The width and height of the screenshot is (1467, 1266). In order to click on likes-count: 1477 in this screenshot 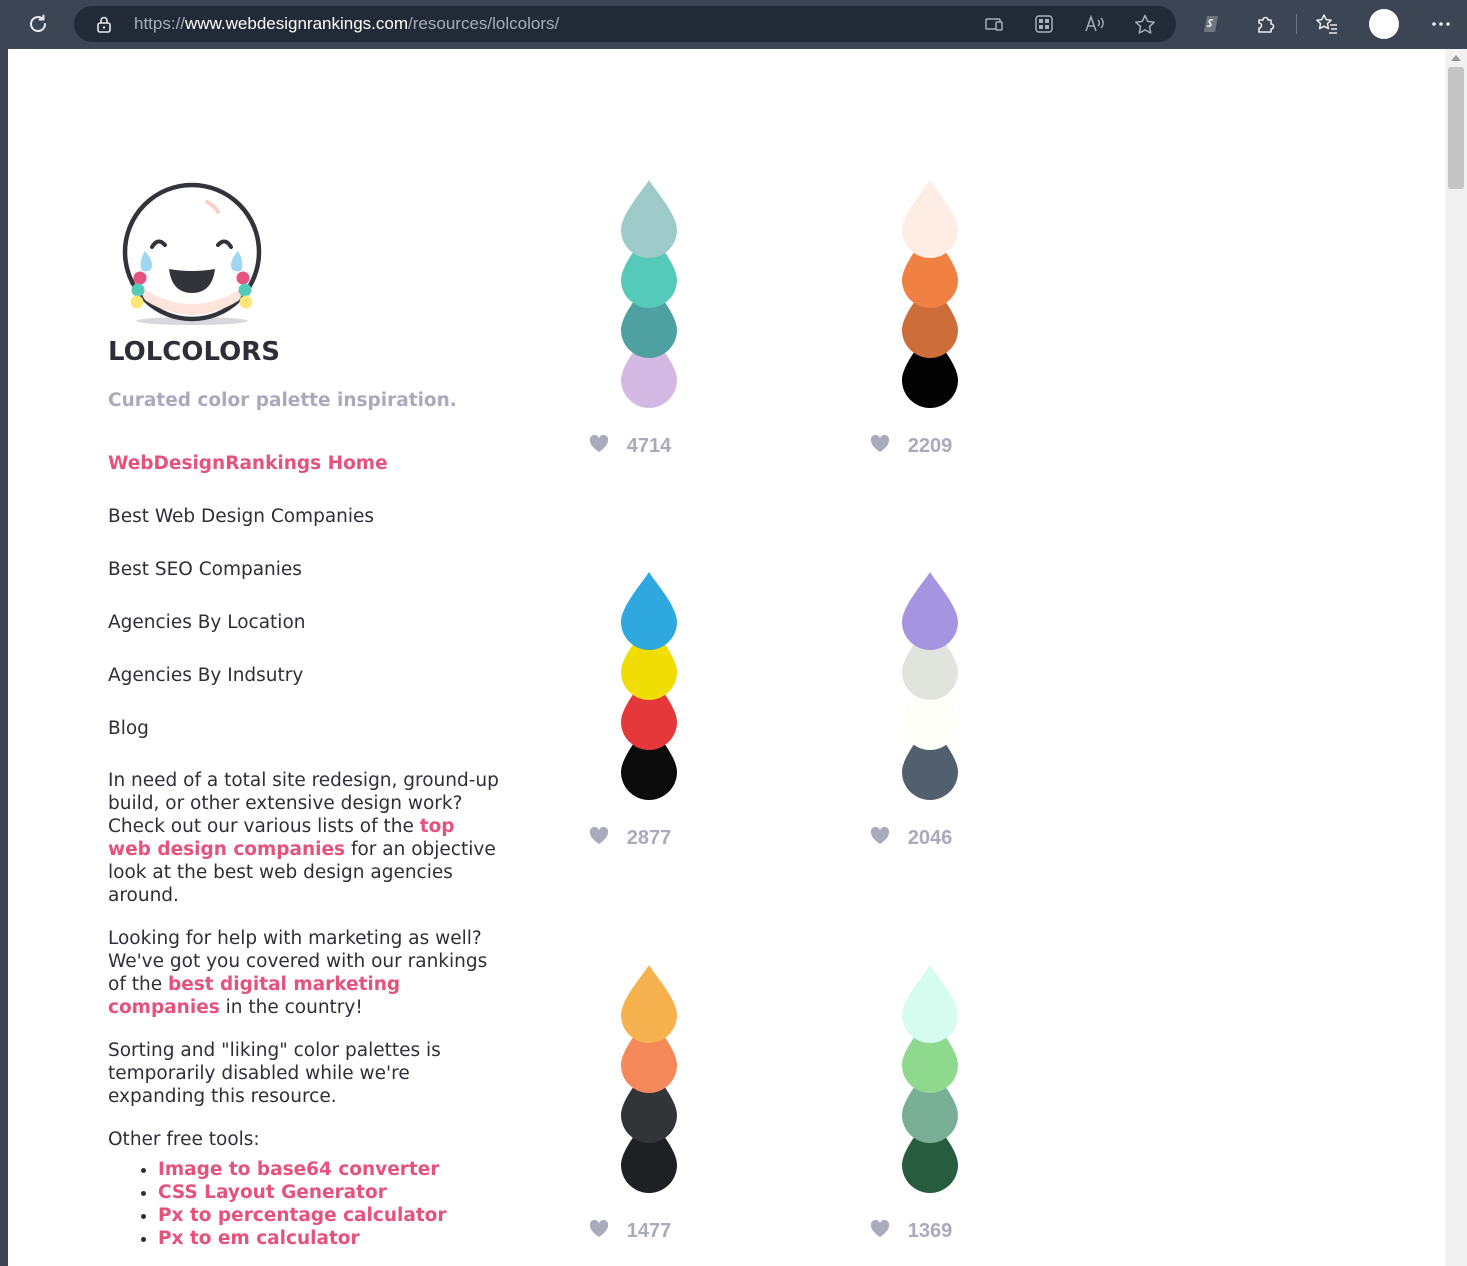, I will do `click(649, 1231)`.